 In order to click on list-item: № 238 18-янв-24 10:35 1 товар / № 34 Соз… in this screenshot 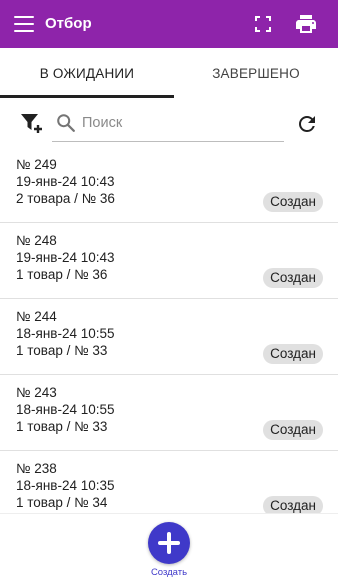, I will do `click(169, 482)`.